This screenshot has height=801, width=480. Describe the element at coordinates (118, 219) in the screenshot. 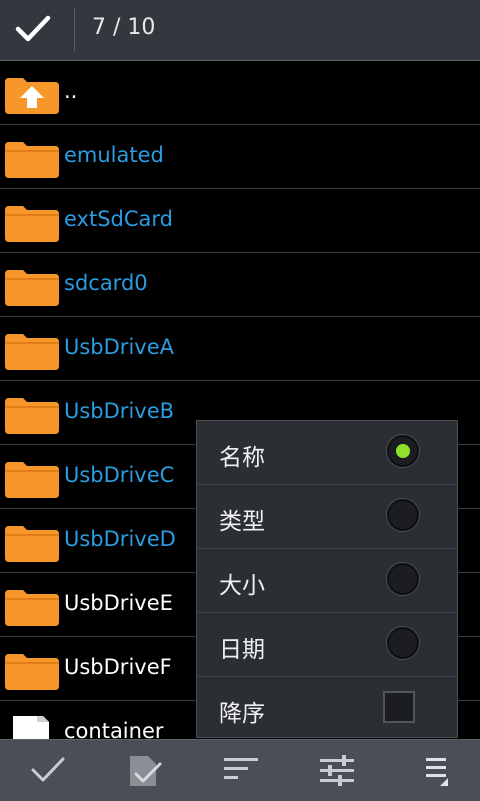

I see `file-name: extSdCard` at that location.